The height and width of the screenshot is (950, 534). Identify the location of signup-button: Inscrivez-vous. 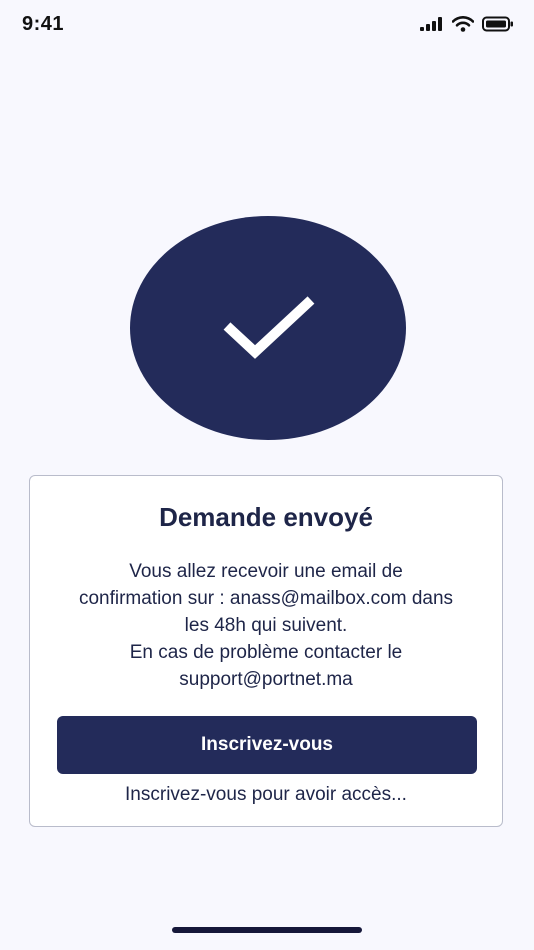
(267, 745).